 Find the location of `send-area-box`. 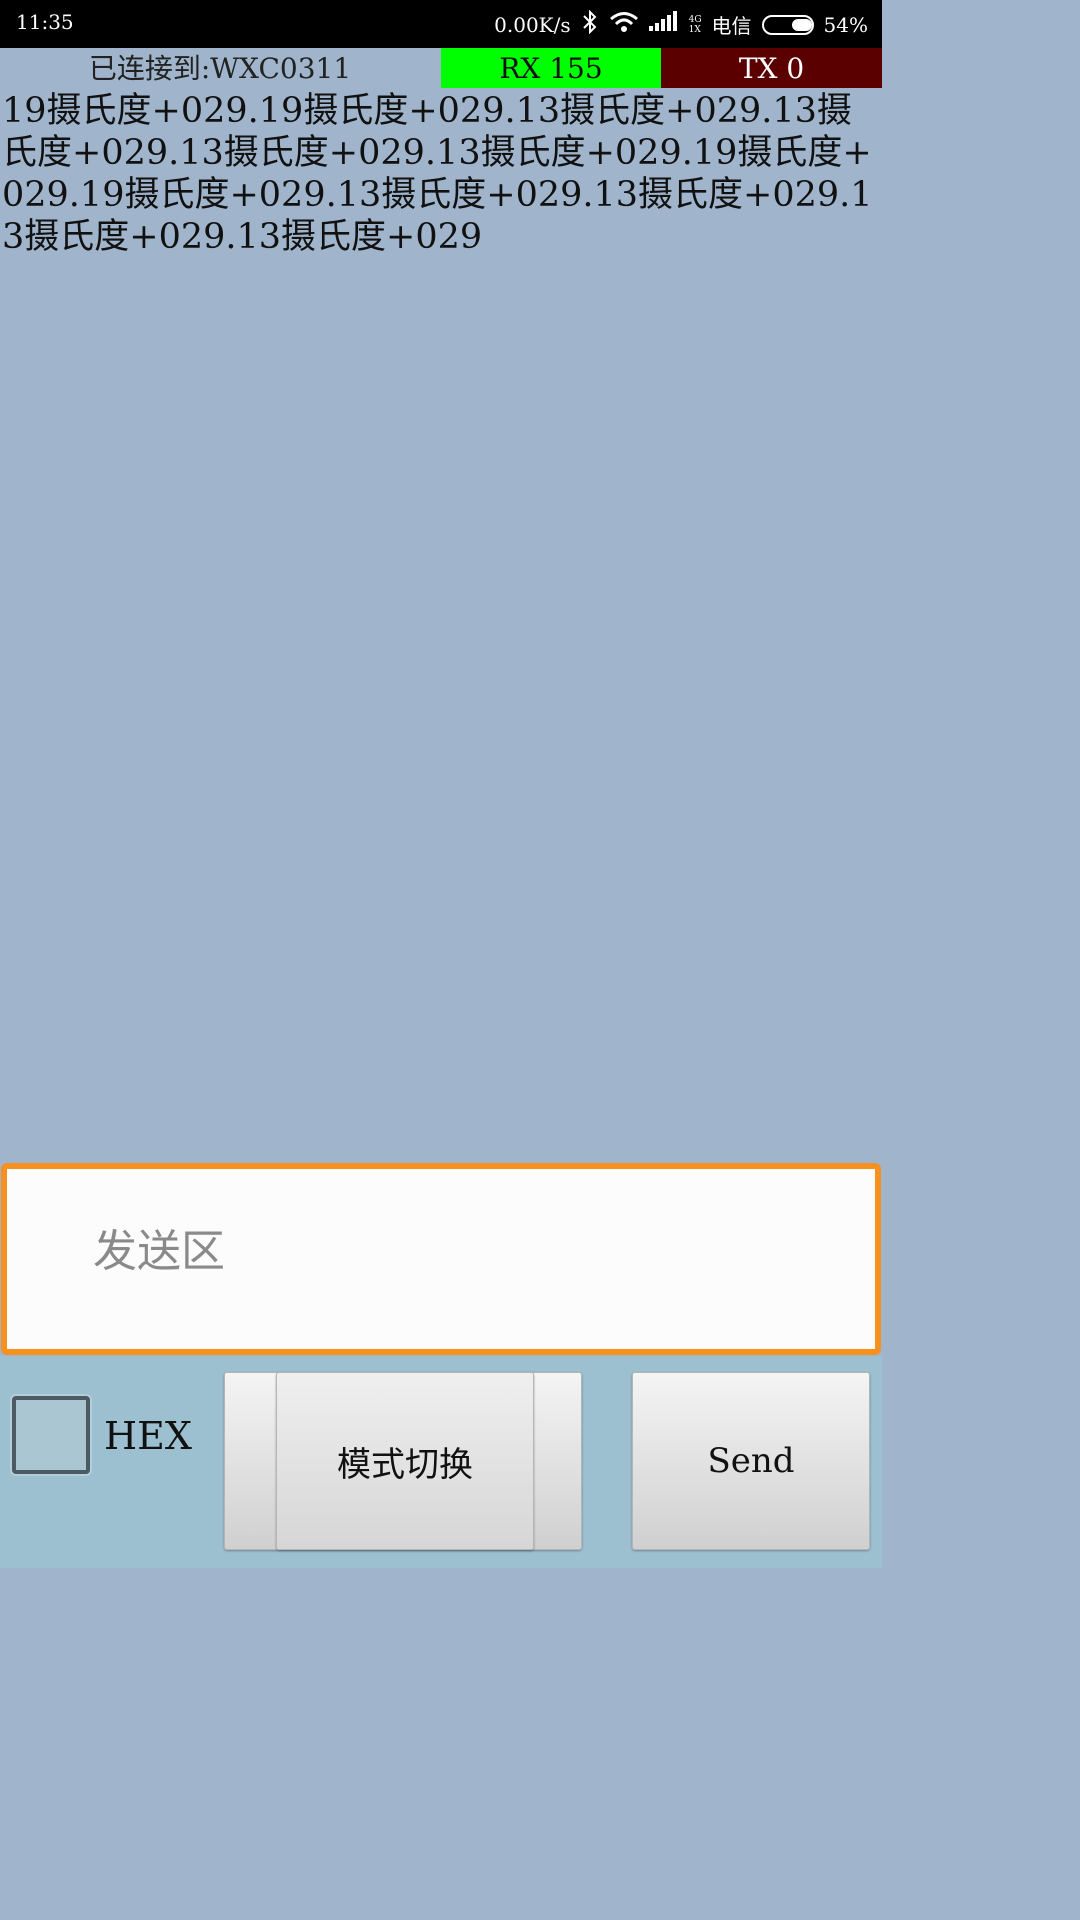

send-area-box is located at coordinates (441, 1259).